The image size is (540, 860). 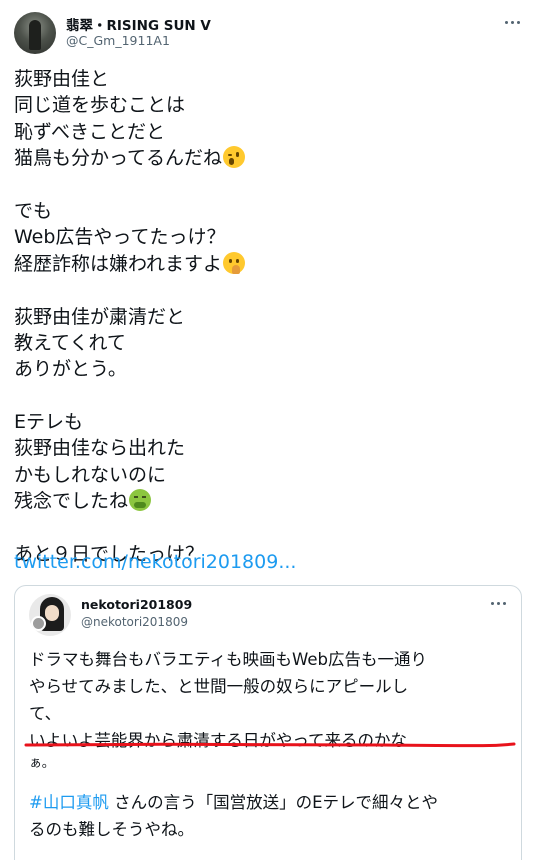 What do you see at coordinates (69, 802) in the screenshot?
I see `hashtag-link: #山口真帆` at bounding box center [69, 802].